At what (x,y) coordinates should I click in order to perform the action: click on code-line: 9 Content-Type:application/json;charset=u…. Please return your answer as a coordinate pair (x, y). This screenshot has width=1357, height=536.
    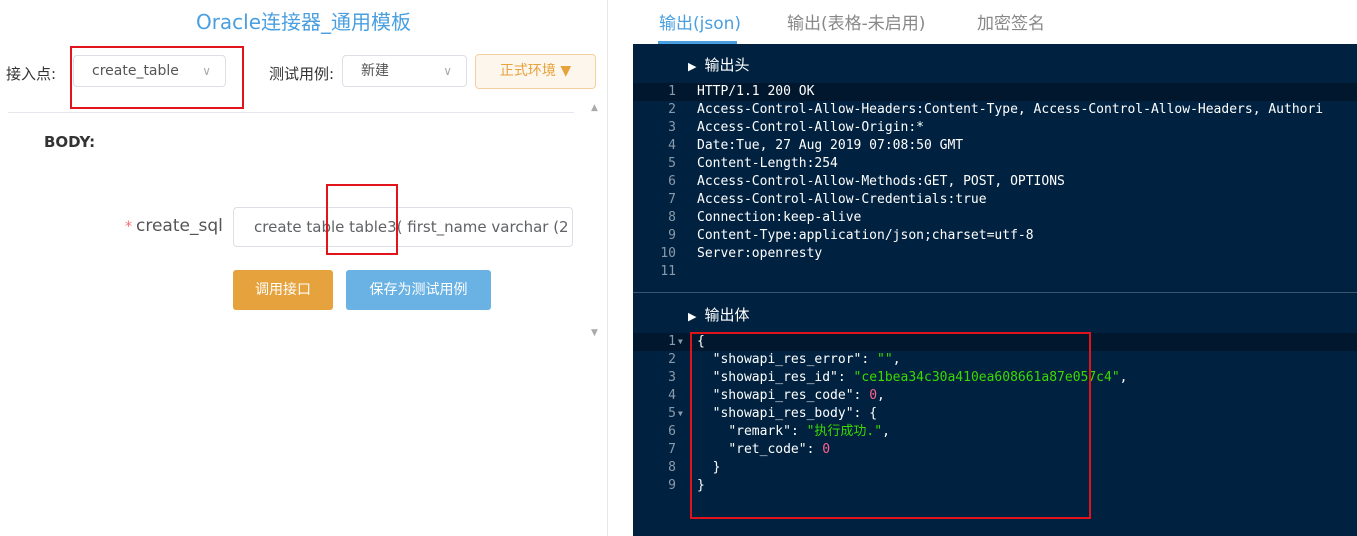
    Looking at the image, I should click on (851, 235).